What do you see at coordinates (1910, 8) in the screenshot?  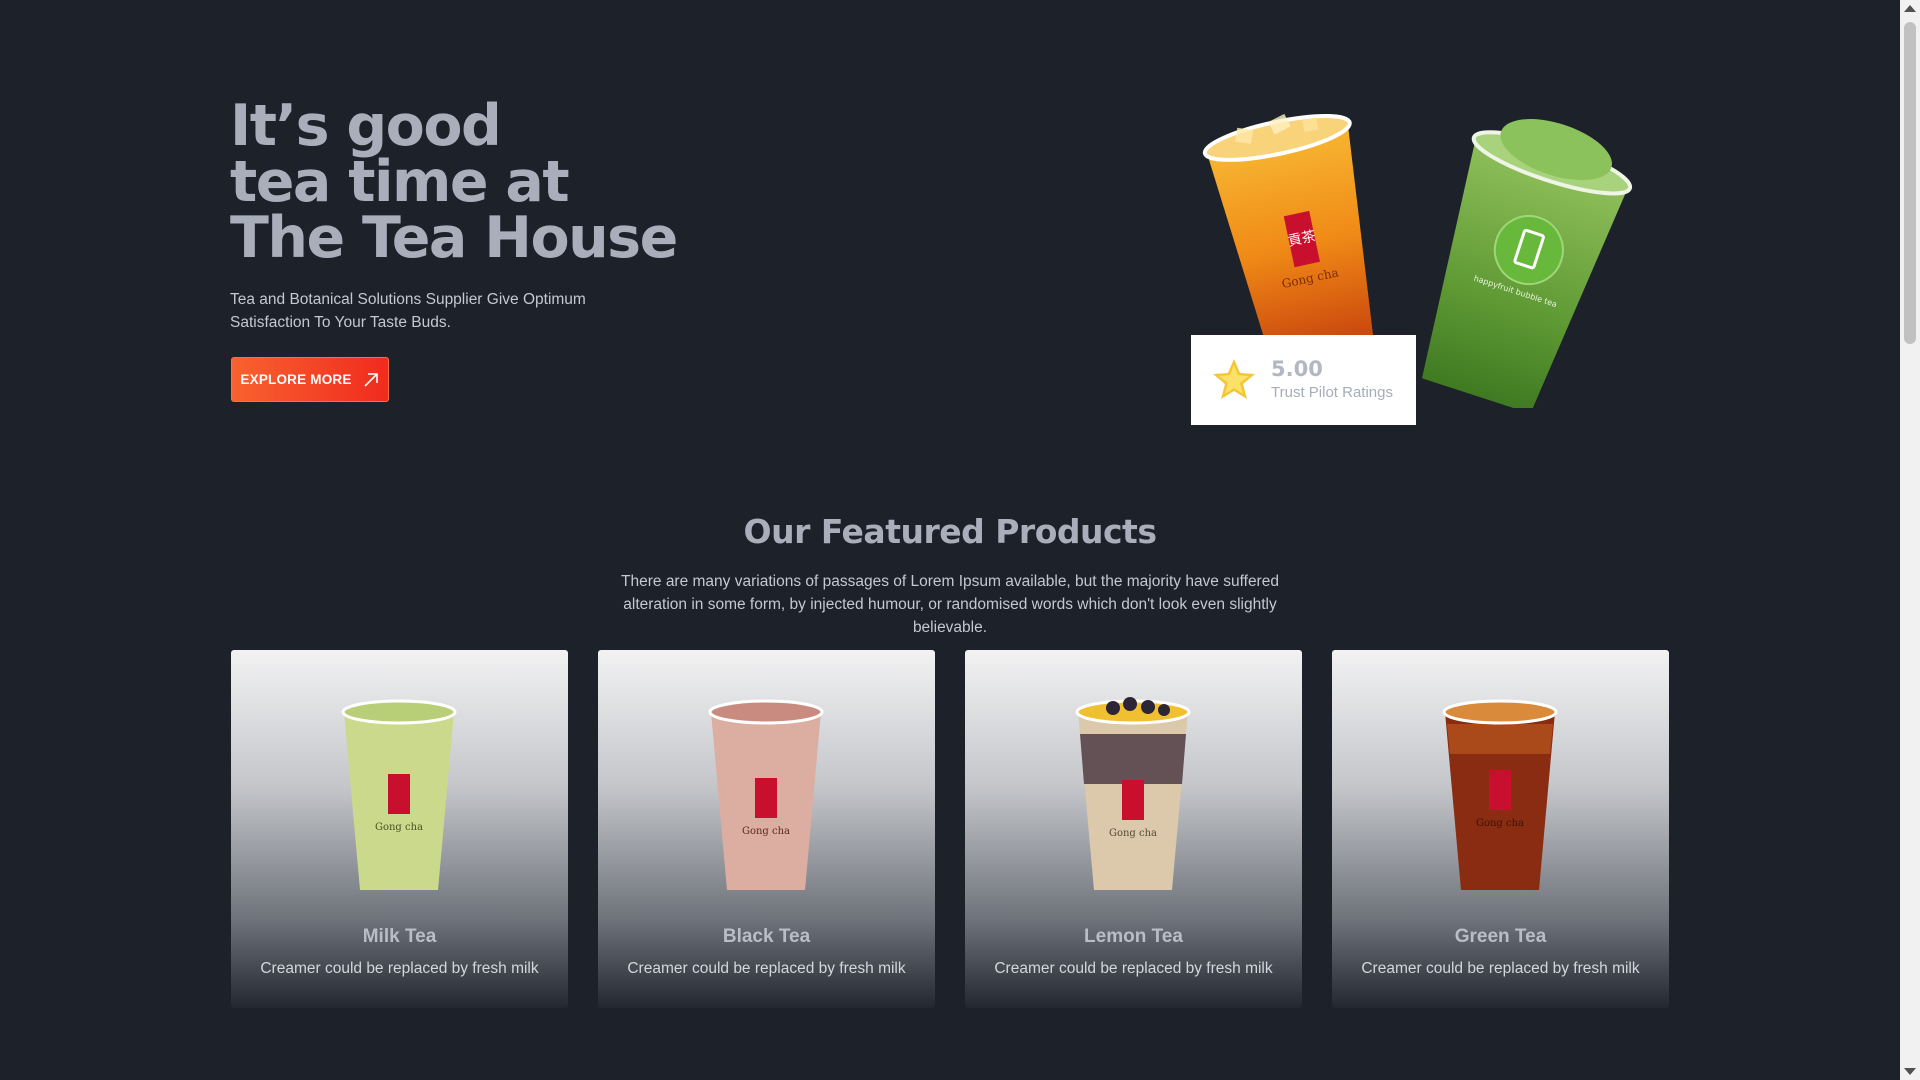 I see `scroll-up-arrow-icon` at bounding box center [1910, 8].